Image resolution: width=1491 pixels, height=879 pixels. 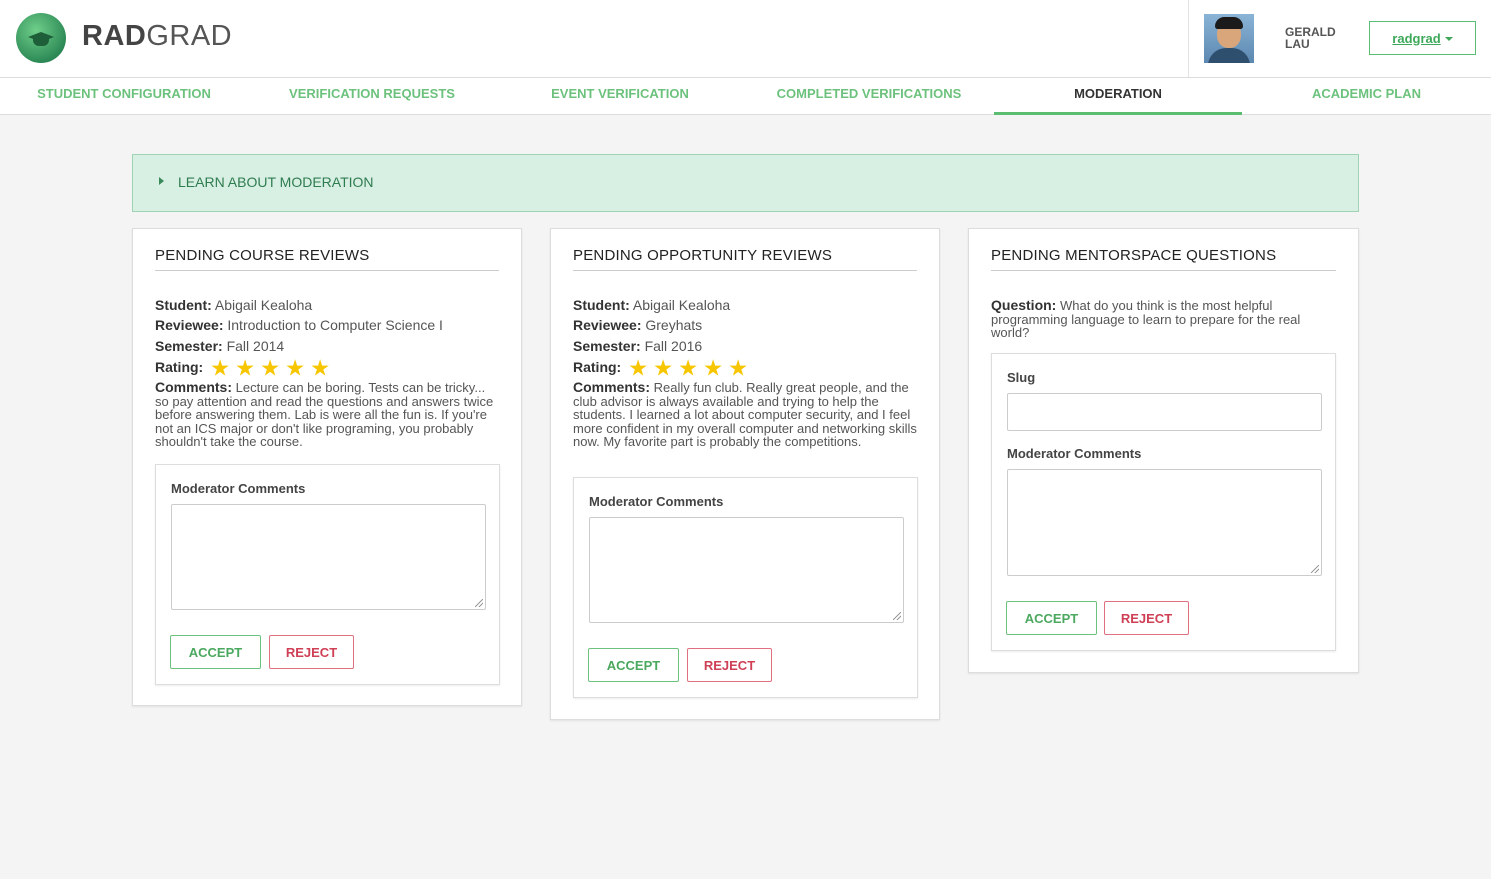 What do you see at coordinates (1448, 39) in the screenshot?
I see `chevron-down-icon` at bounding box center [1448, 39].